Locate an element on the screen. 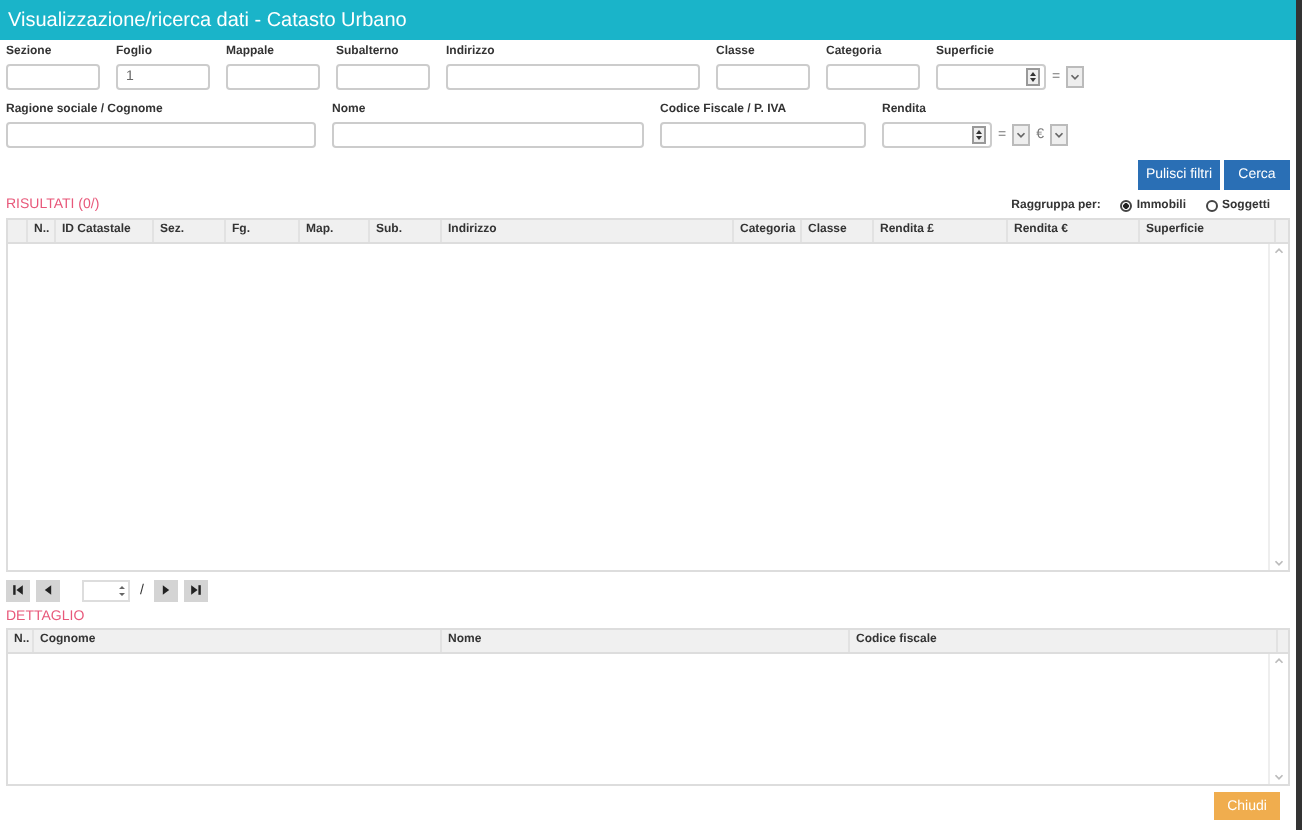  next-page-button is located at coordinates (165, 590).